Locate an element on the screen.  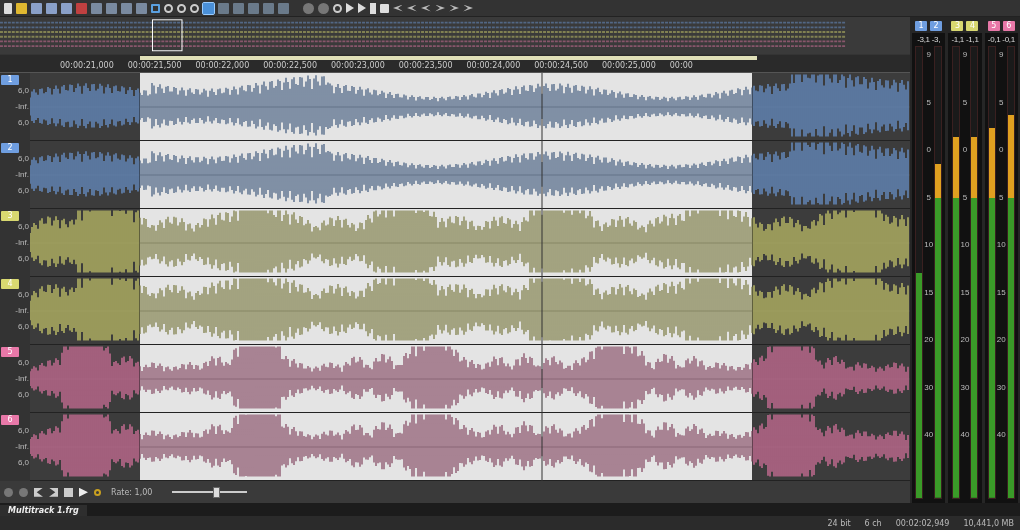
ruler-label: 00:00:21,000 is located at coordinates (87, 65).